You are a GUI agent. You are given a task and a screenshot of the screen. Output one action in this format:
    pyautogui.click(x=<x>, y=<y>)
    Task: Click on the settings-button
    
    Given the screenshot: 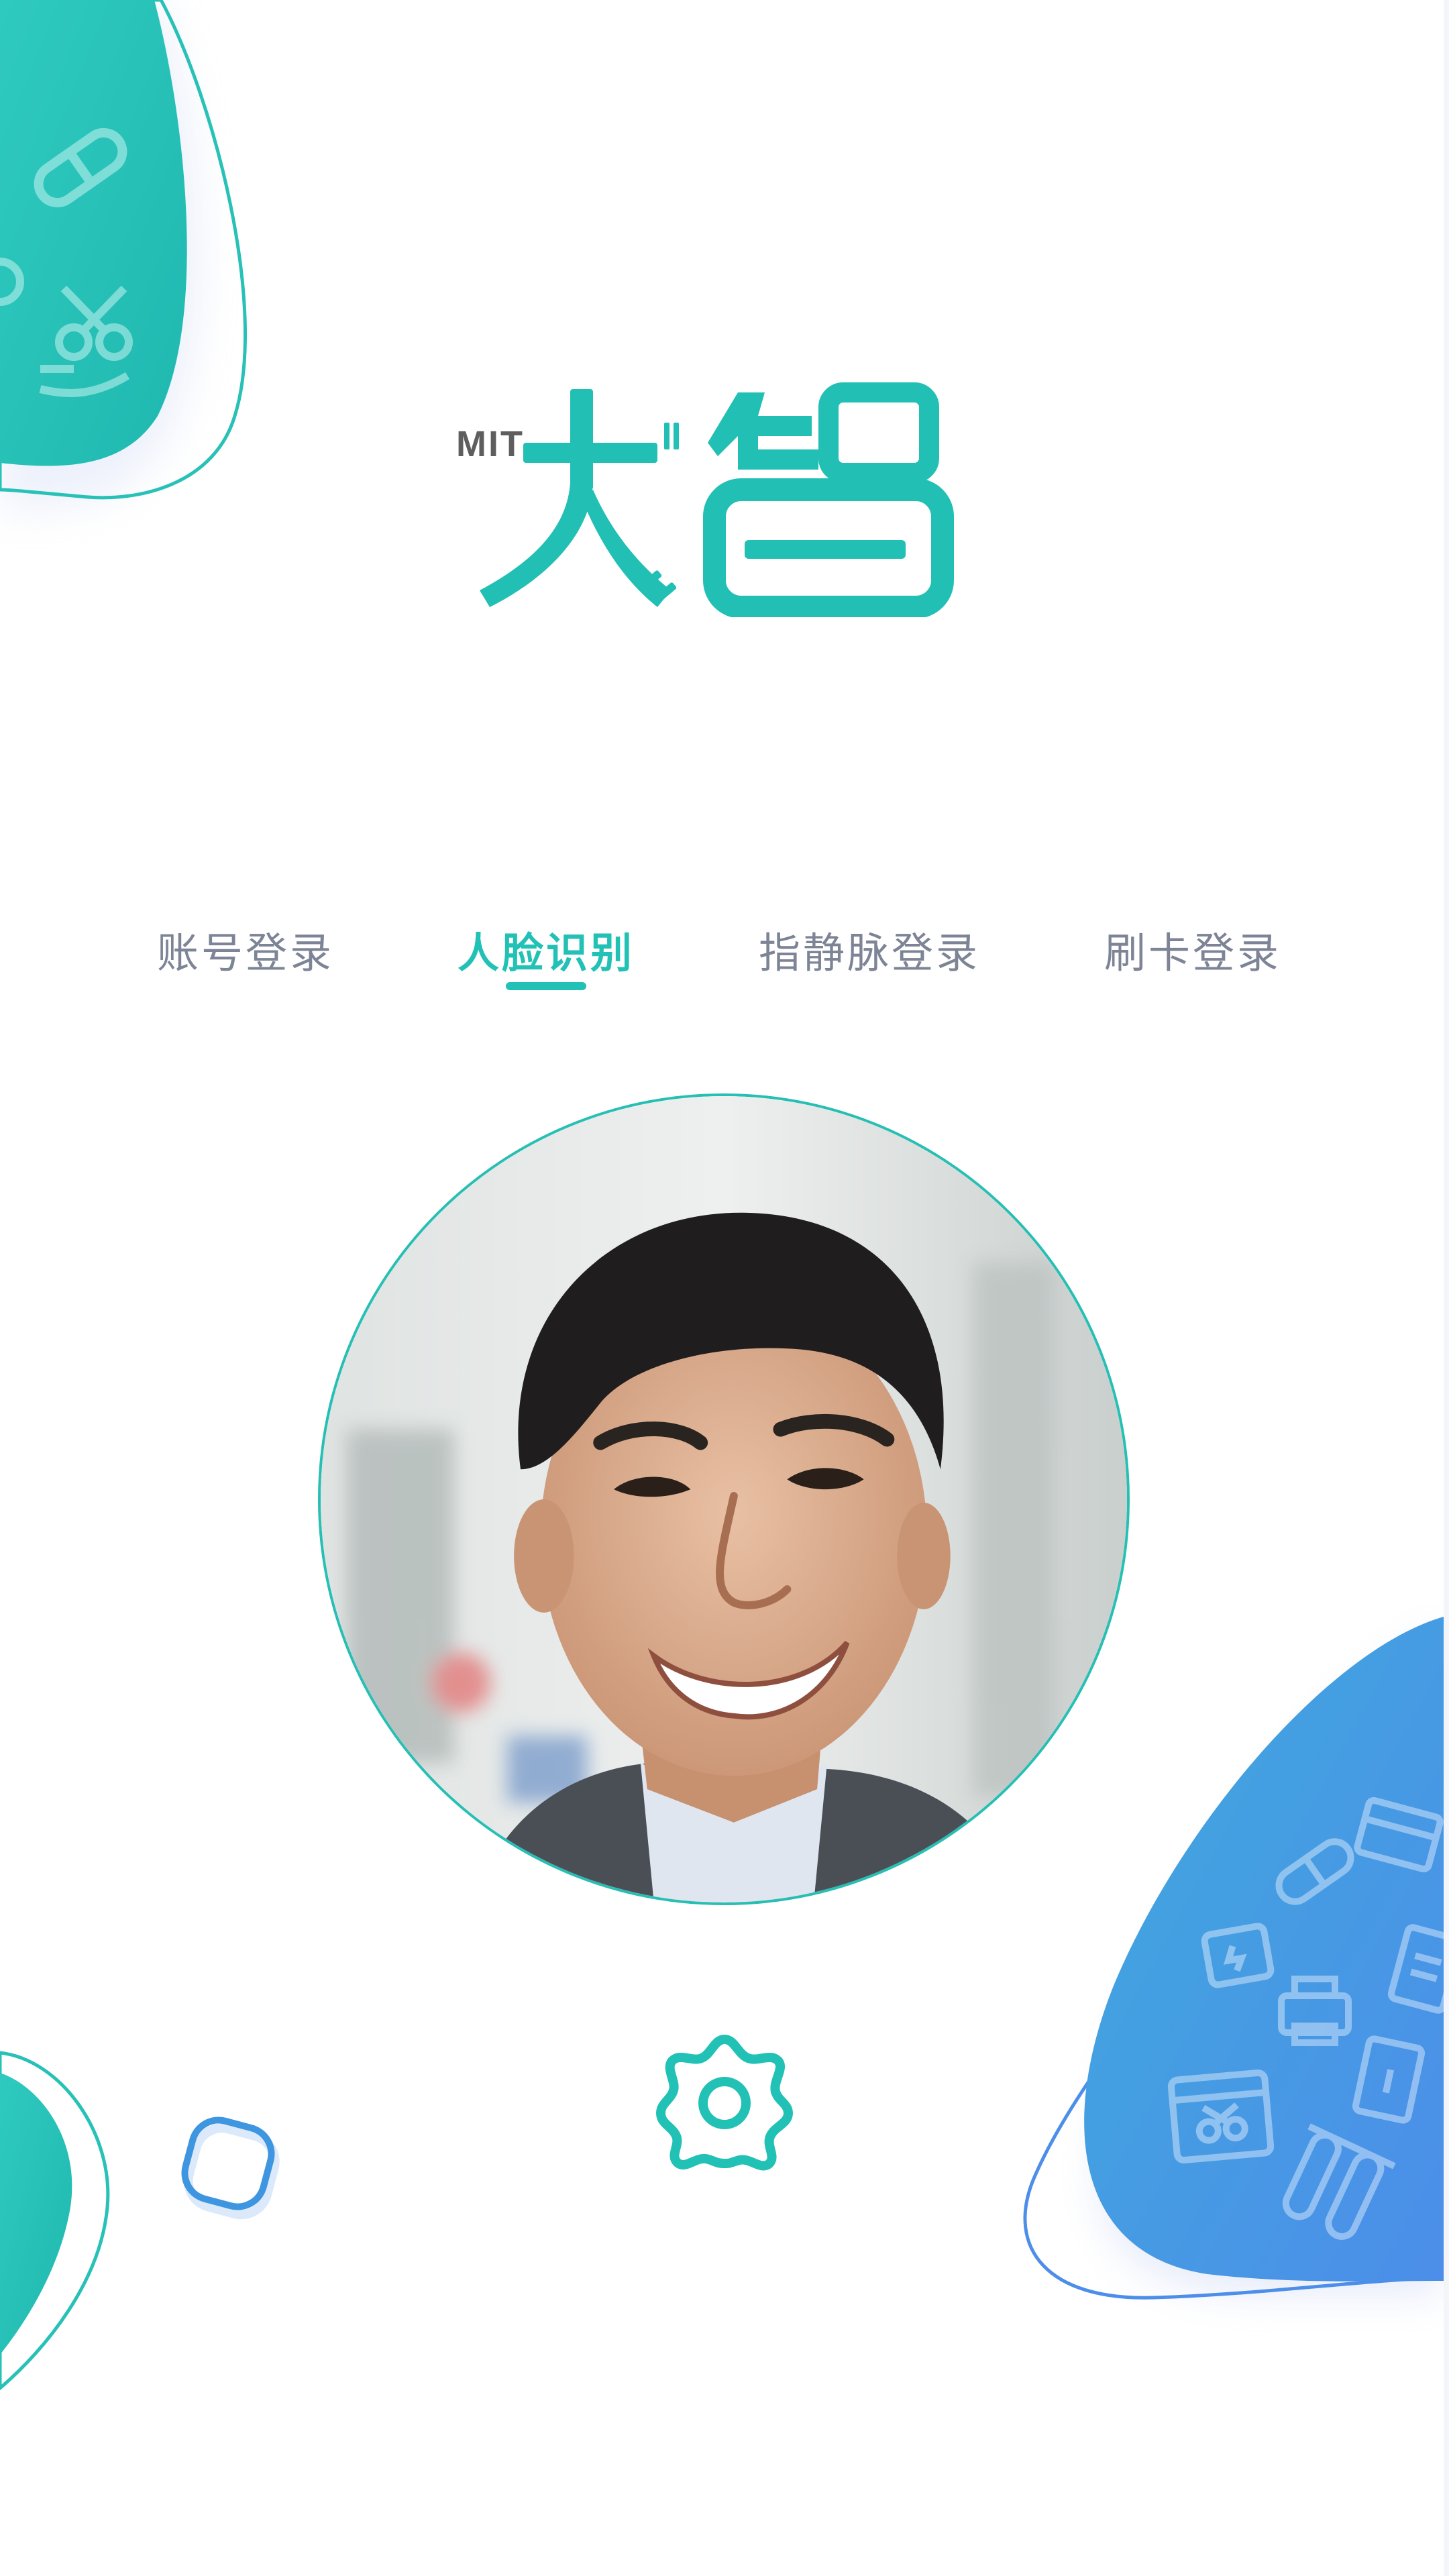 What is the action you would take?
    pyautogui.click(x=724, y=2100)
    